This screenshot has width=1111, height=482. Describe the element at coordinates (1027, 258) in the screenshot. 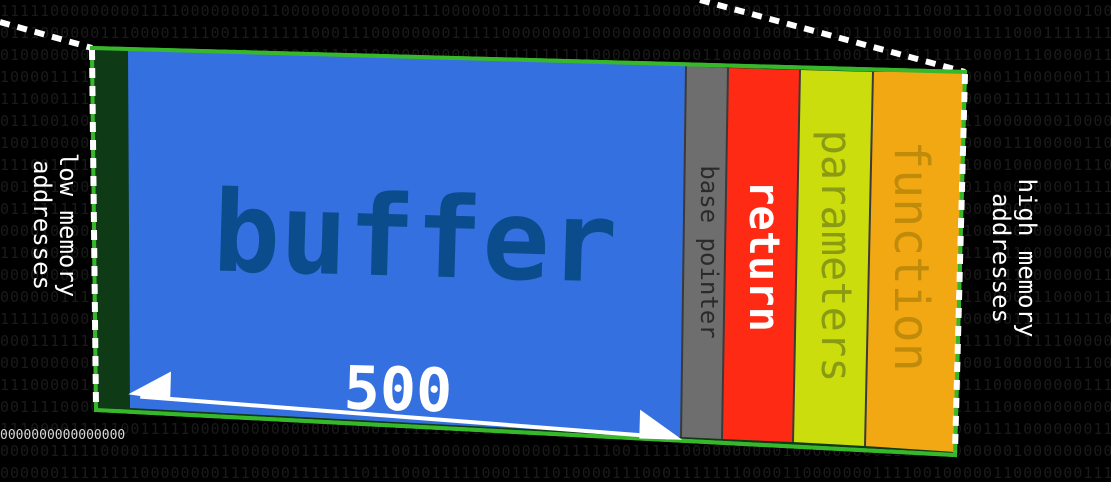

I see `high-memory-line1: high memory` at that location.